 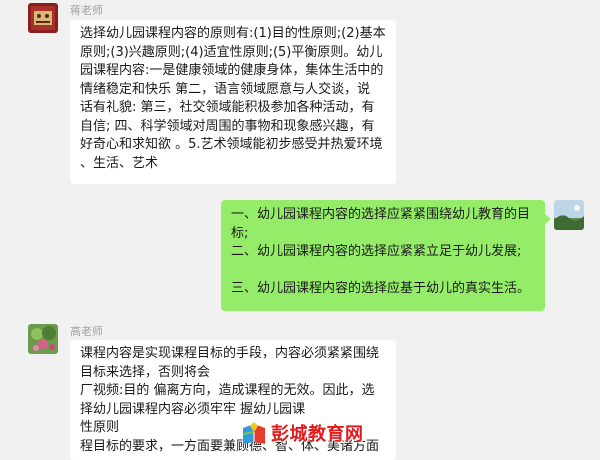 What do you see at coordinates (86, 10) in the screenshot?
I see `sender-name: 蒋老师` at bounding box center [86, 10].